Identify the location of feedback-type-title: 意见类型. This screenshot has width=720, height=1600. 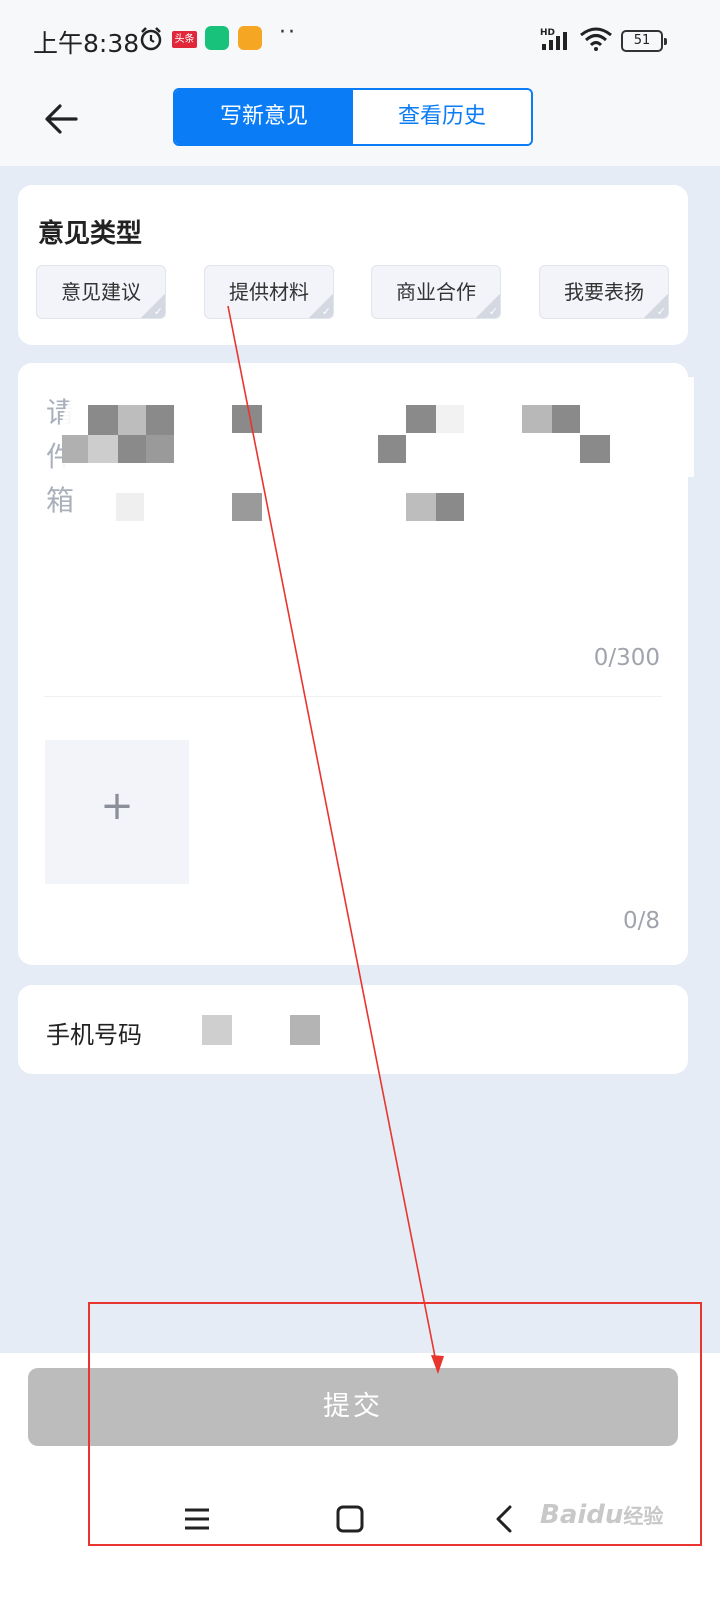
(90, 234).